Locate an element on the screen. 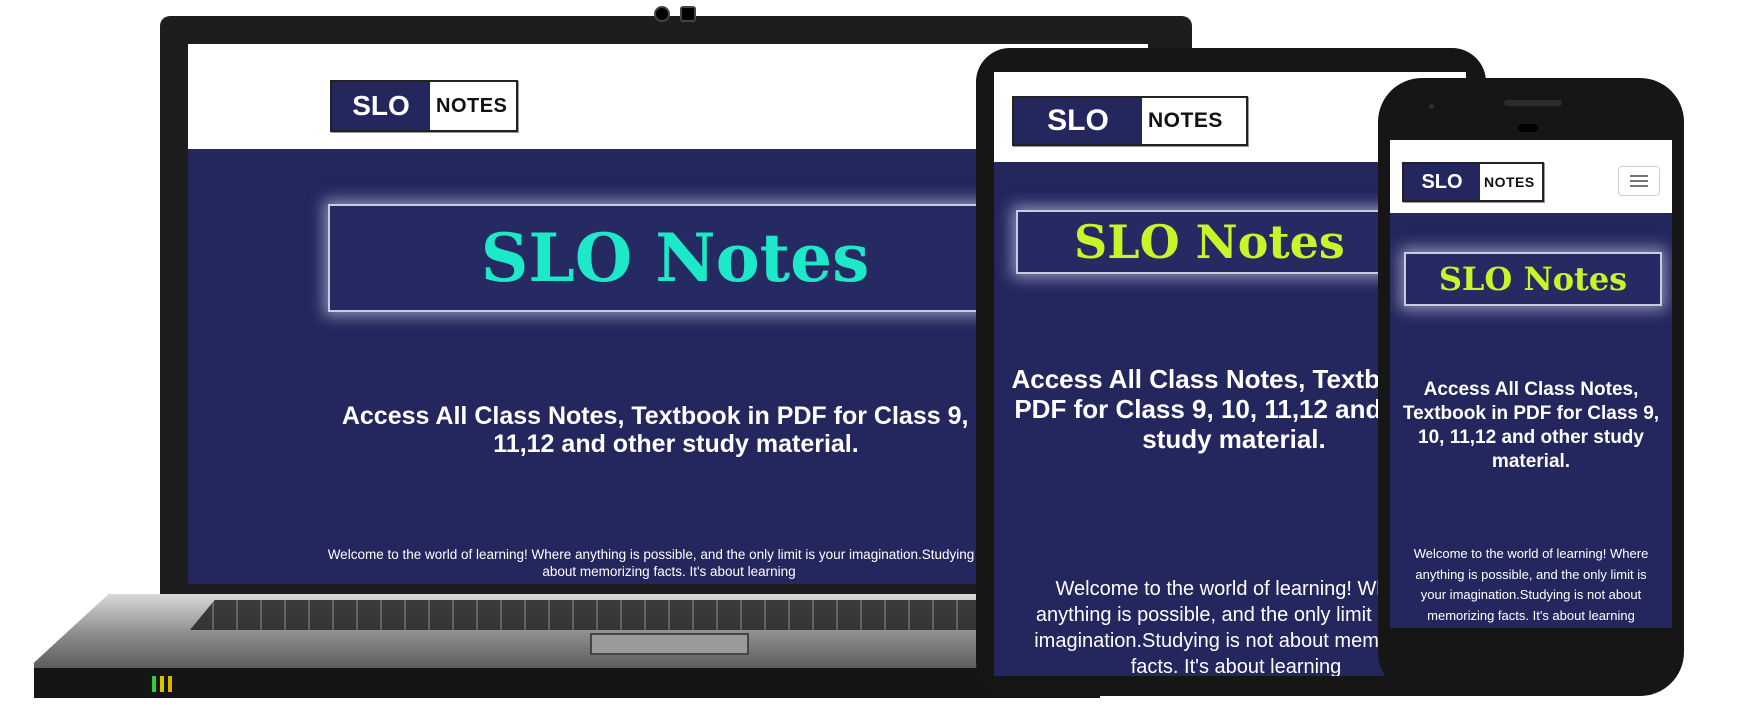 This screenshot has width=1752, height=712. hamburger-icon is located at coordinates (1639, 176).